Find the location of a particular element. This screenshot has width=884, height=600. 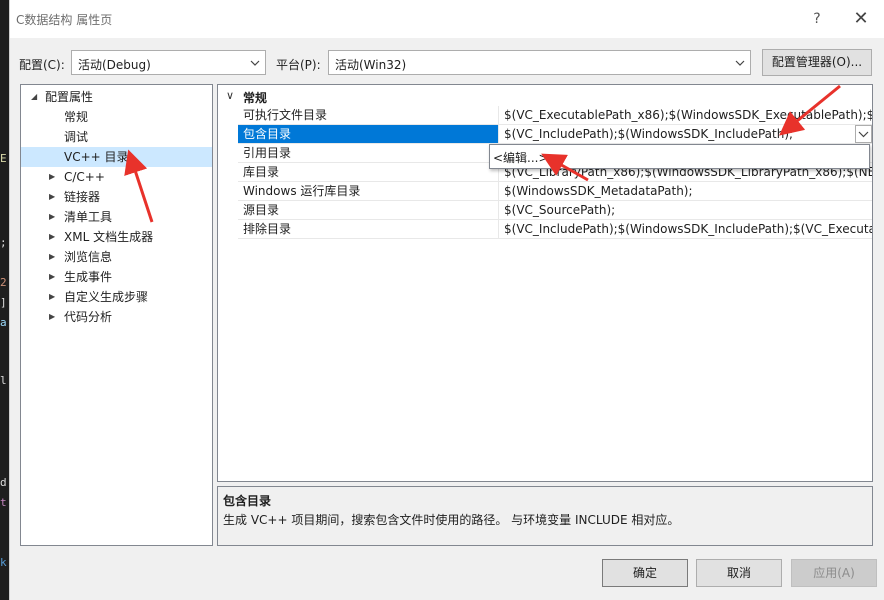

annotation-arrow-edit-option is located at coordinates (565, 167).